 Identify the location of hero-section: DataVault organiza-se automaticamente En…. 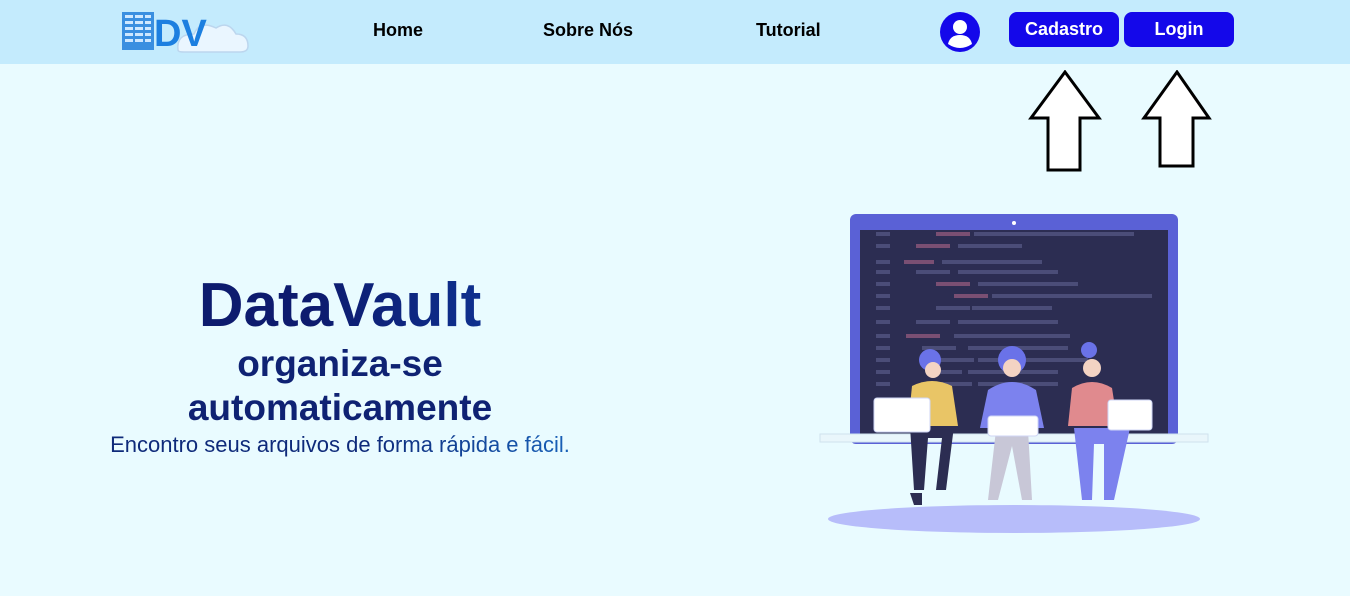
(340, 365).